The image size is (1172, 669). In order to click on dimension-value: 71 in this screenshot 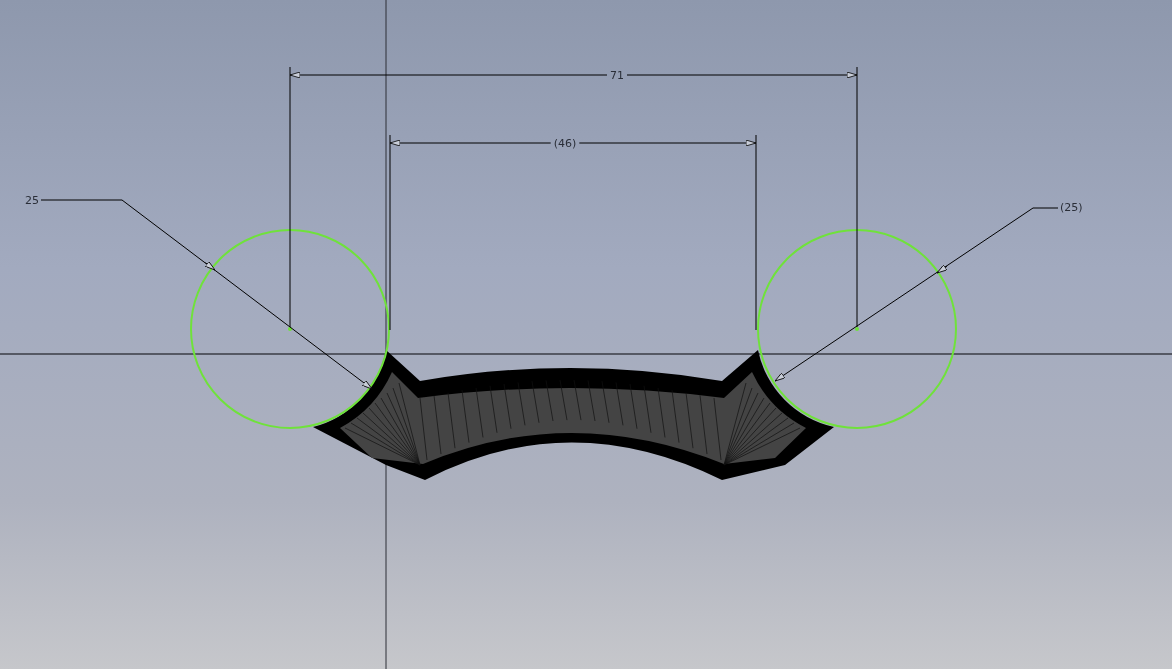, I will do `click(617, 75)`.